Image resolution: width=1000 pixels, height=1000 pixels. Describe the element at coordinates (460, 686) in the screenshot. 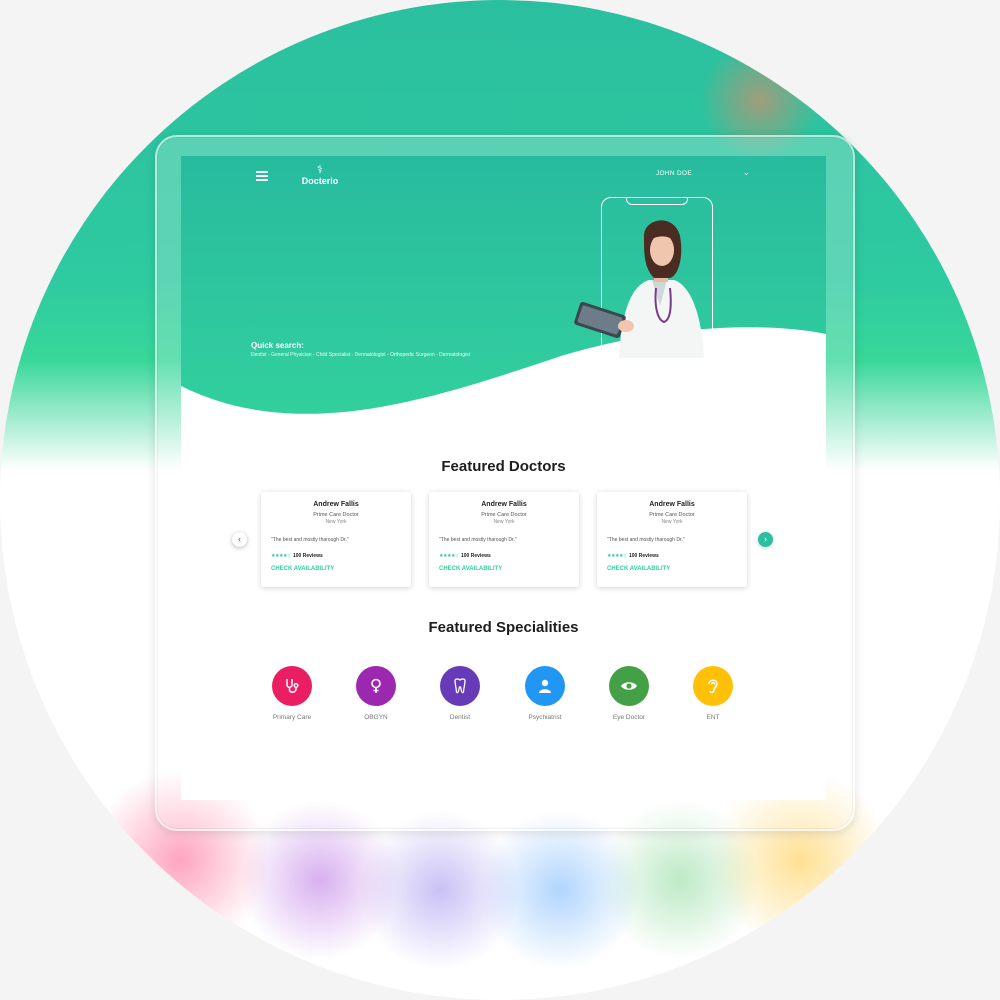

I see `tooth-icon` at that location.